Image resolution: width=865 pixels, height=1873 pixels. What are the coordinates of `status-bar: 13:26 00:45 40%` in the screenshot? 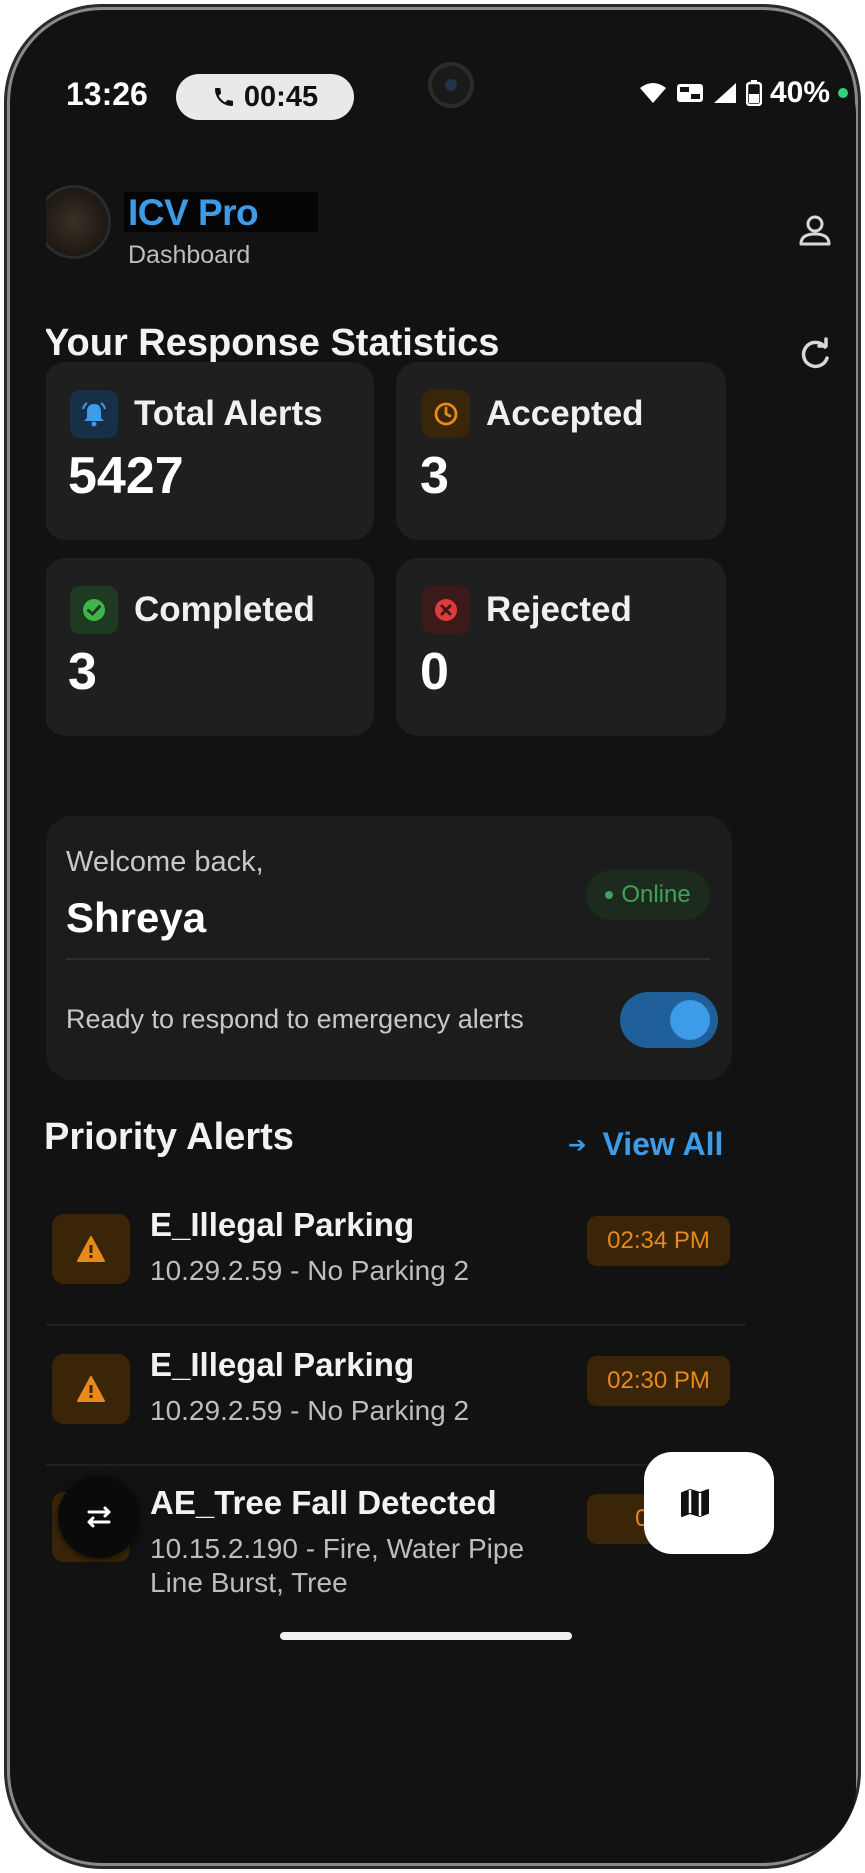 It's located at (451, 96).